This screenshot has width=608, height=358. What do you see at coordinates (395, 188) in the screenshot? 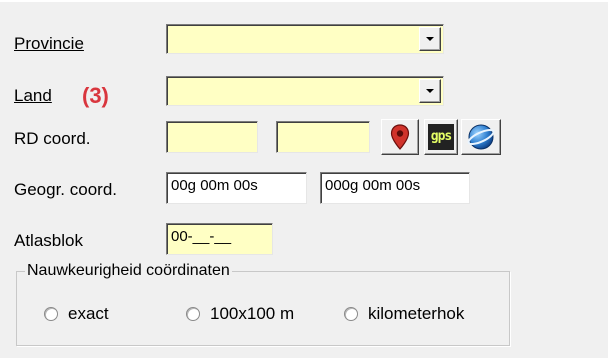
I see `longitude-field: 000g 00m 00s` at bounding box center [395, 188].